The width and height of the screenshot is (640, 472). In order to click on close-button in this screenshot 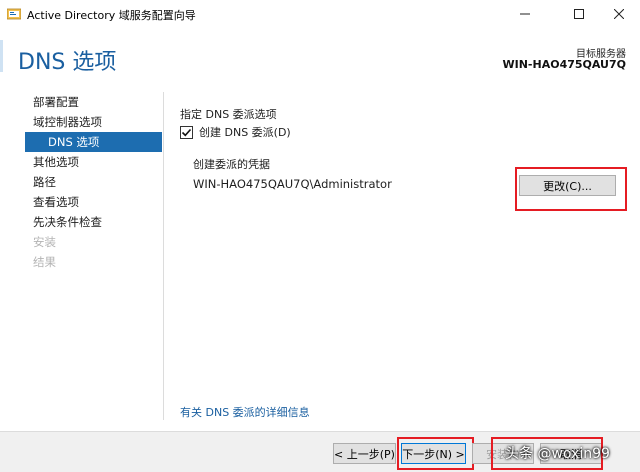, I will do `click(618, 14)`.